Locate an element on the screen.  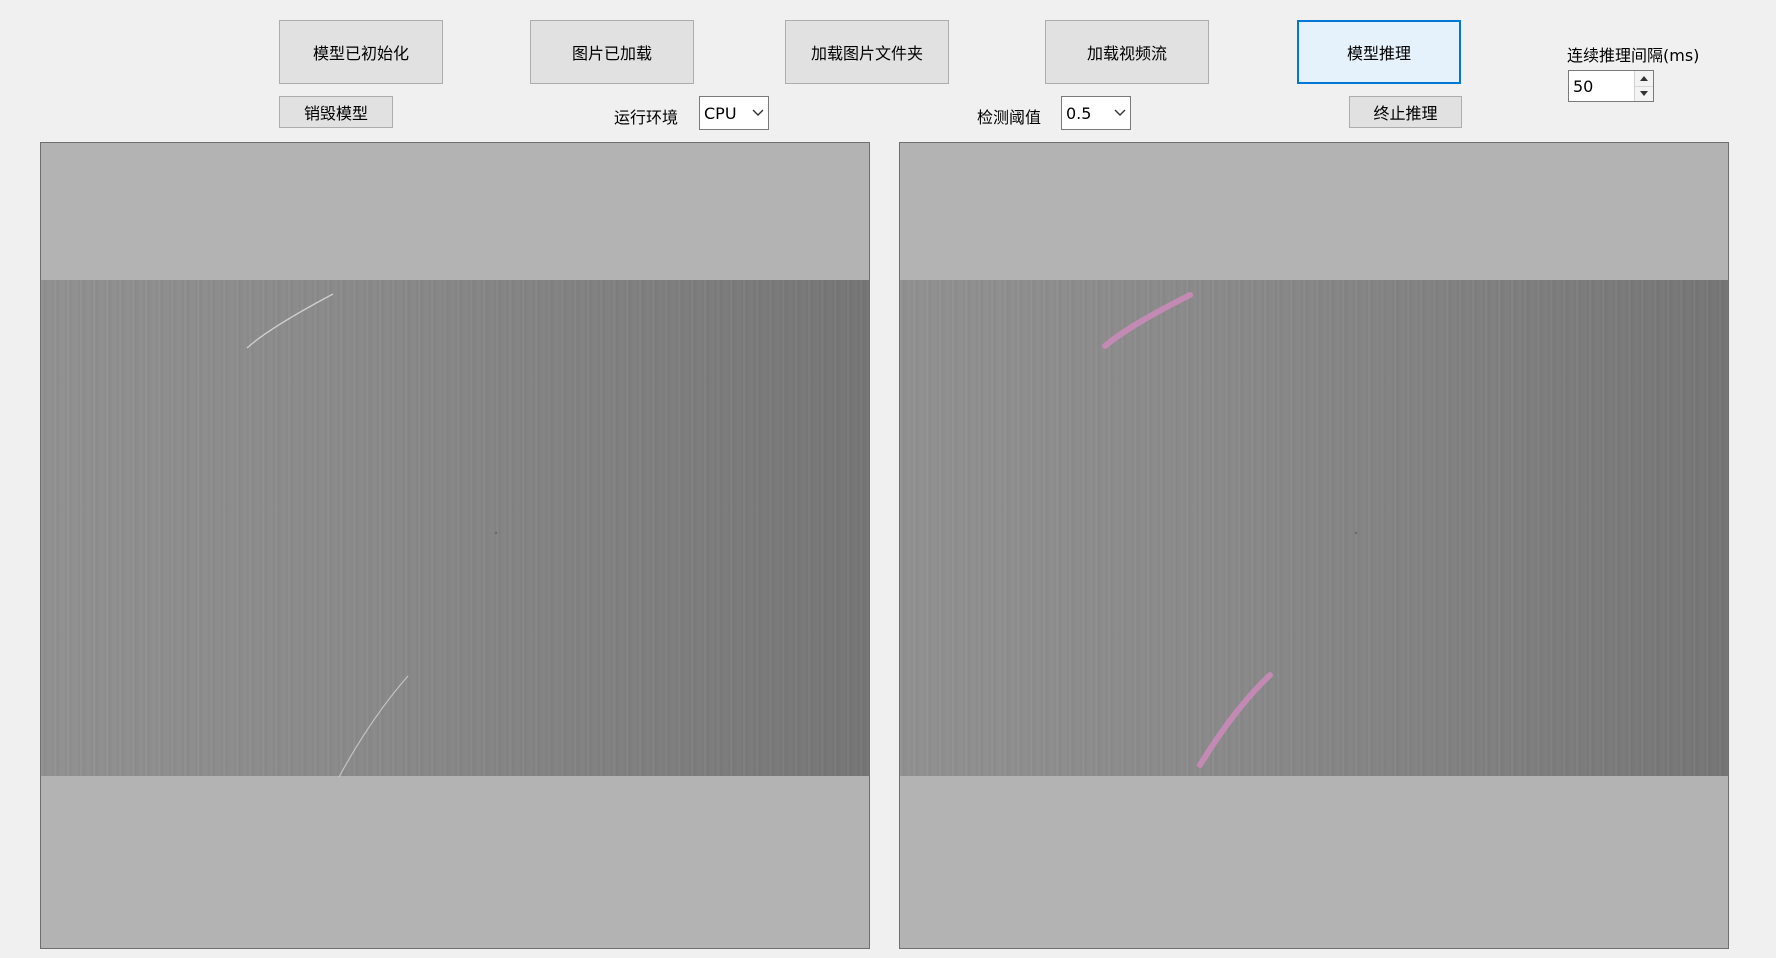
runtime-dropdown: CPU is located at coordinates (734, 113).